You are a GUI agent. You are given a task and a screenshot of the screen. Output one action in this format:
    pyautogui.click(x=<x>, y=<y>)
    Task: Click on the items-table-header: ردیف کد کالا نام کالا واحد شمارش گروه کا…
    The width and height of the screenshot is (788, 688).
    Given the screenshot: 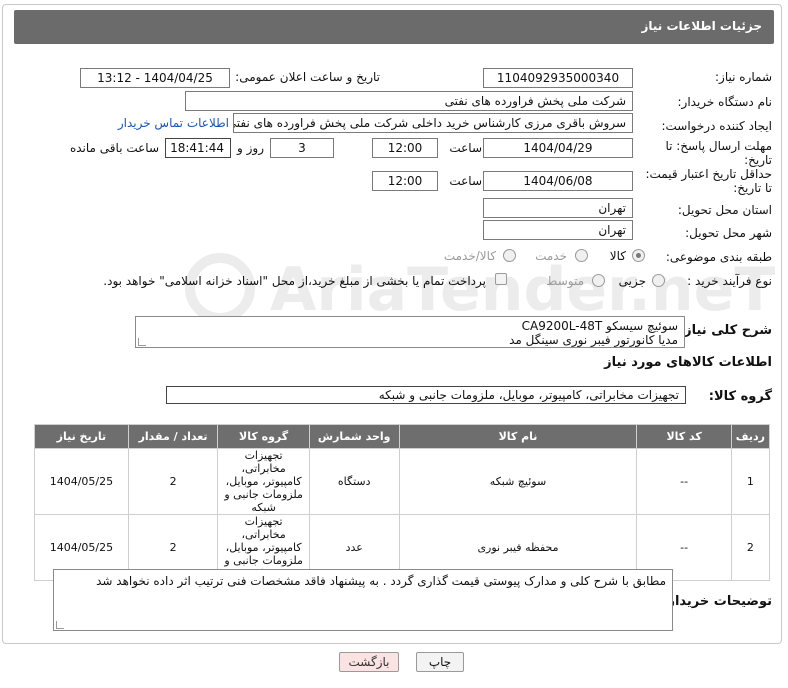 What is the action you would take?
    pyautogui.click(x=402, y=436)
    